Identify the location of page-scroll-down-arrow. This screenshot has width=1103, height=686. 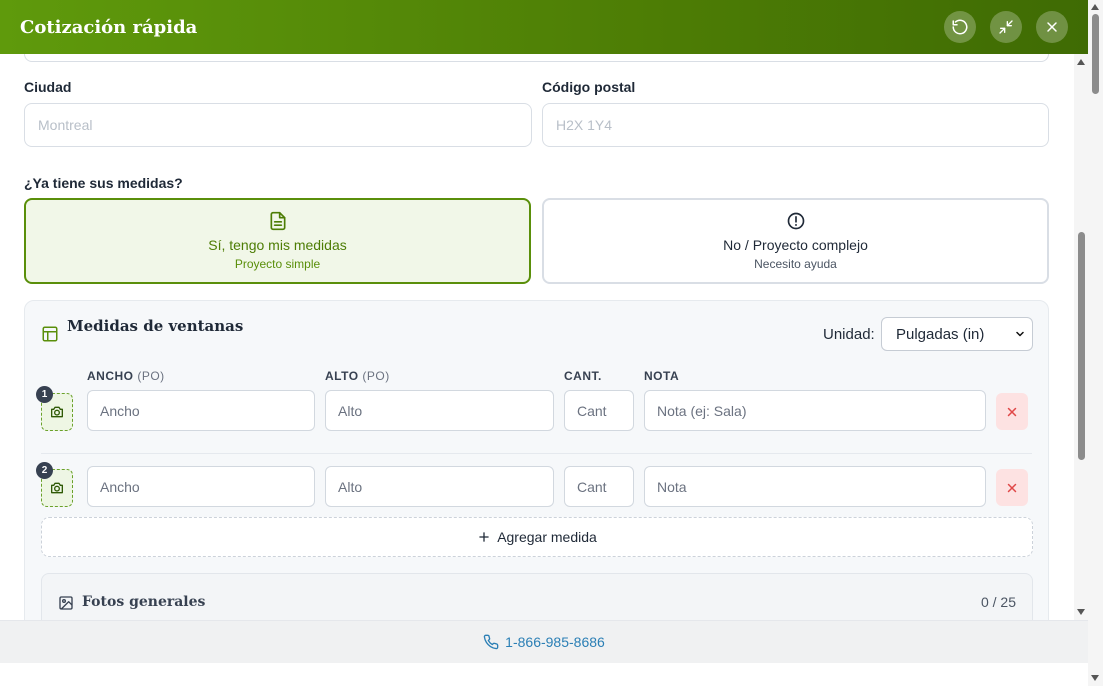
(1095, 678).